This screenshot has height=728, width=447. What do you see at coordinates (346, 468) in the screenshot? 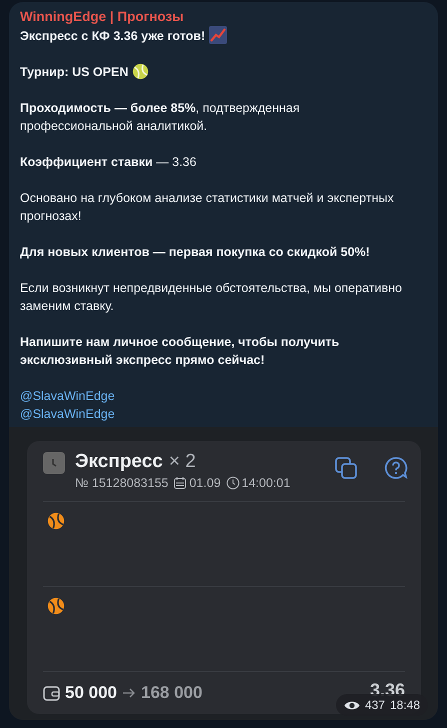
I see `copy-icon` at bounding box center [346, 468].